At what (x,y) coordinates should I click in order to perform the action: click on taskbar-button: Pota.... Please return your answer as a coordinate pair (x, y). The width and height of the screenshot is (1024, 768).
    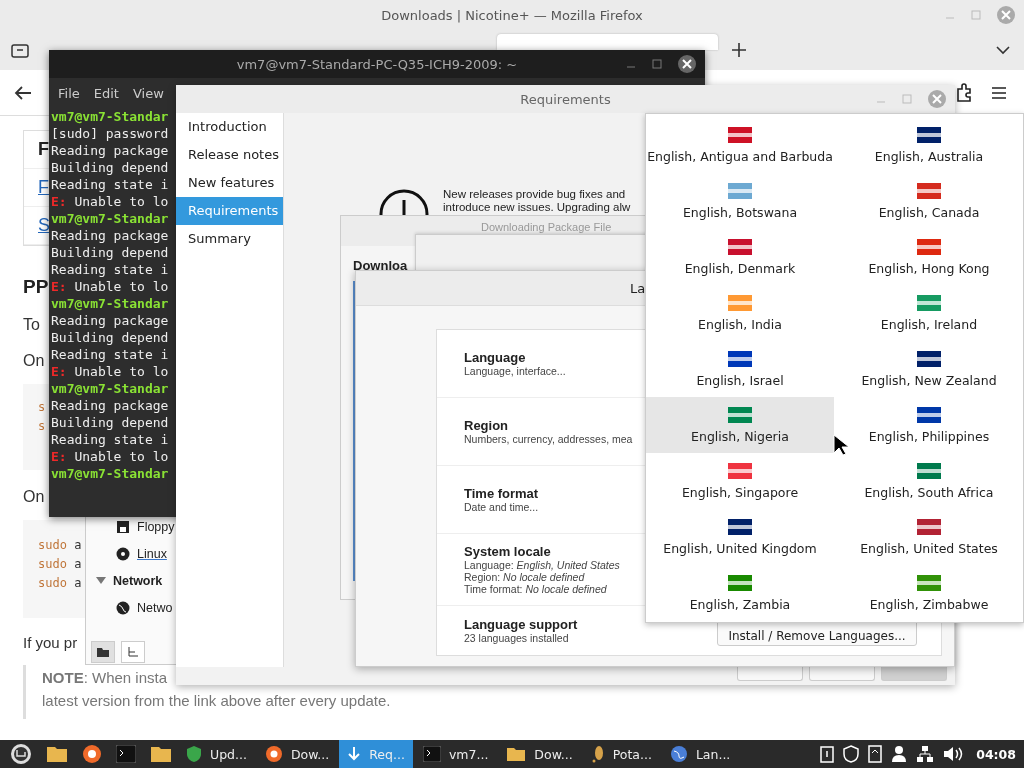
    Looking at the image, I should click on (621, 754).